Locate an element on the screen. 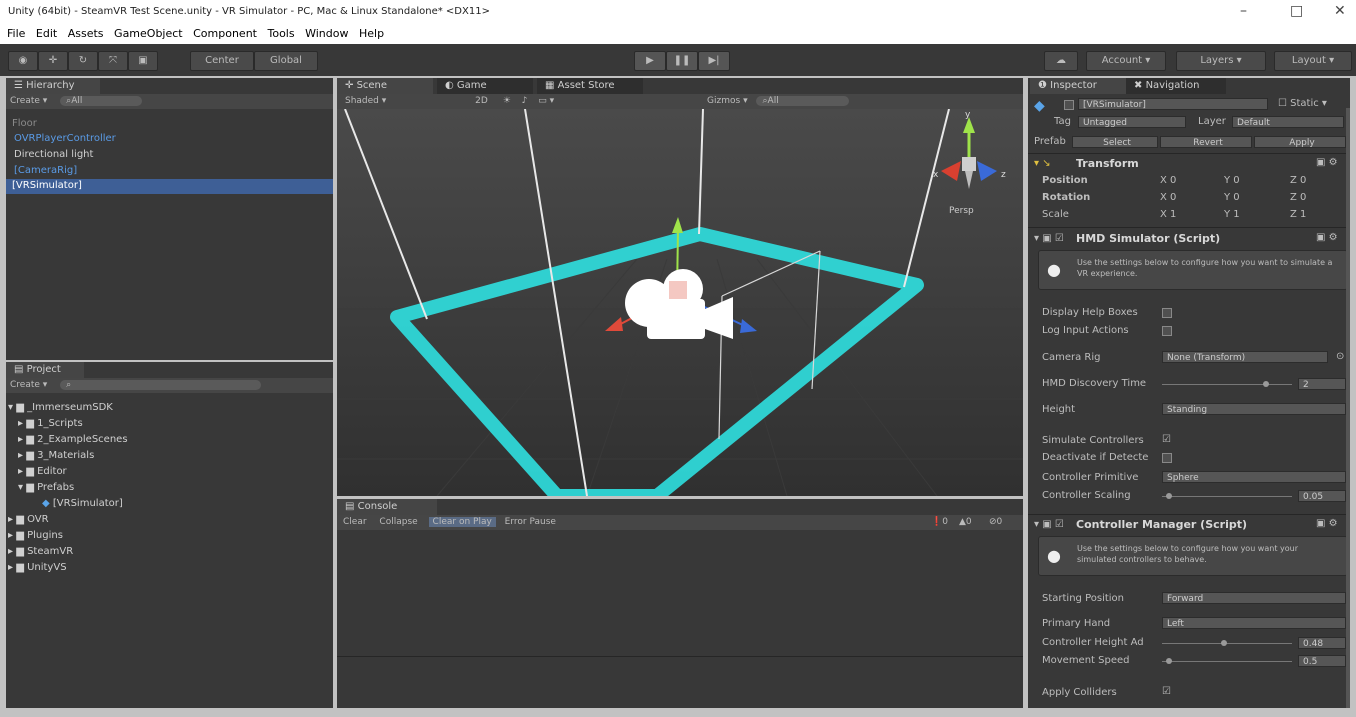  console-collapse-button: Collapse is located at coordinates (398, 522).